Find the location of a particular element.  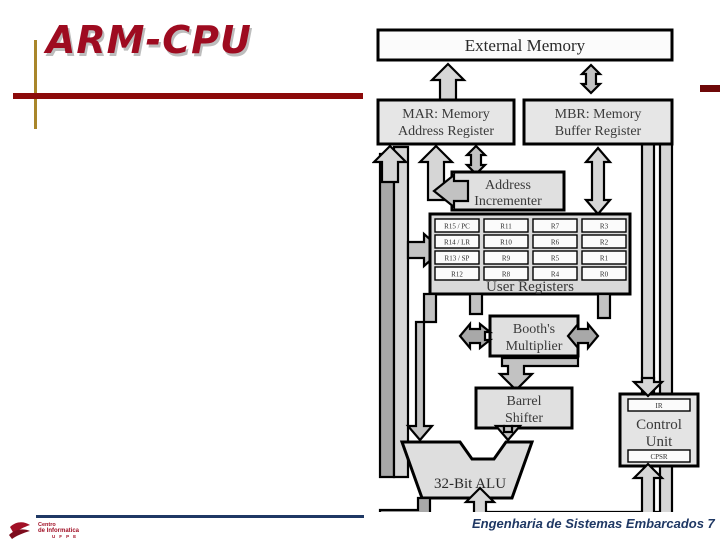

arrow-into-barrel-shifter is located at coordinates (538, 374).